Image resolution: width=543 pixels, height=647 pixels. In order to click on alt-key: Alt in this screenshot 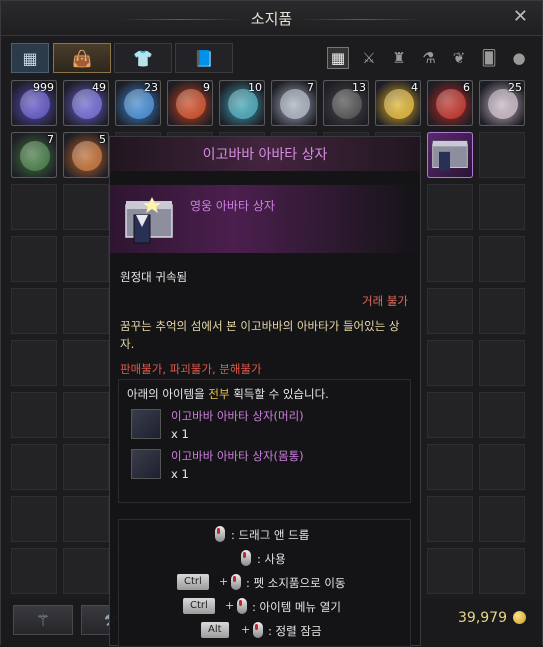, I will do `click(215, 630)`.